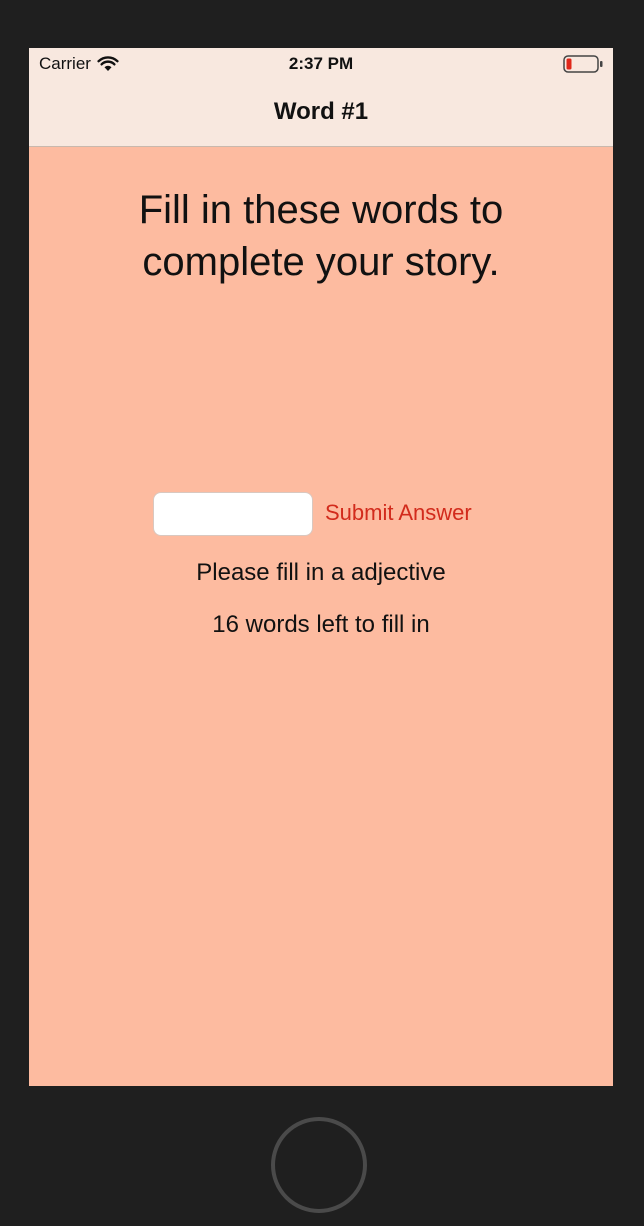 Image resolution: width=644 pixels, height=1226 pixels. What do you see at coordinates (321, 624) in the screenshot?
I see `words-remaining-label: 16 words left to fill in` at bounding box center [321, 624].